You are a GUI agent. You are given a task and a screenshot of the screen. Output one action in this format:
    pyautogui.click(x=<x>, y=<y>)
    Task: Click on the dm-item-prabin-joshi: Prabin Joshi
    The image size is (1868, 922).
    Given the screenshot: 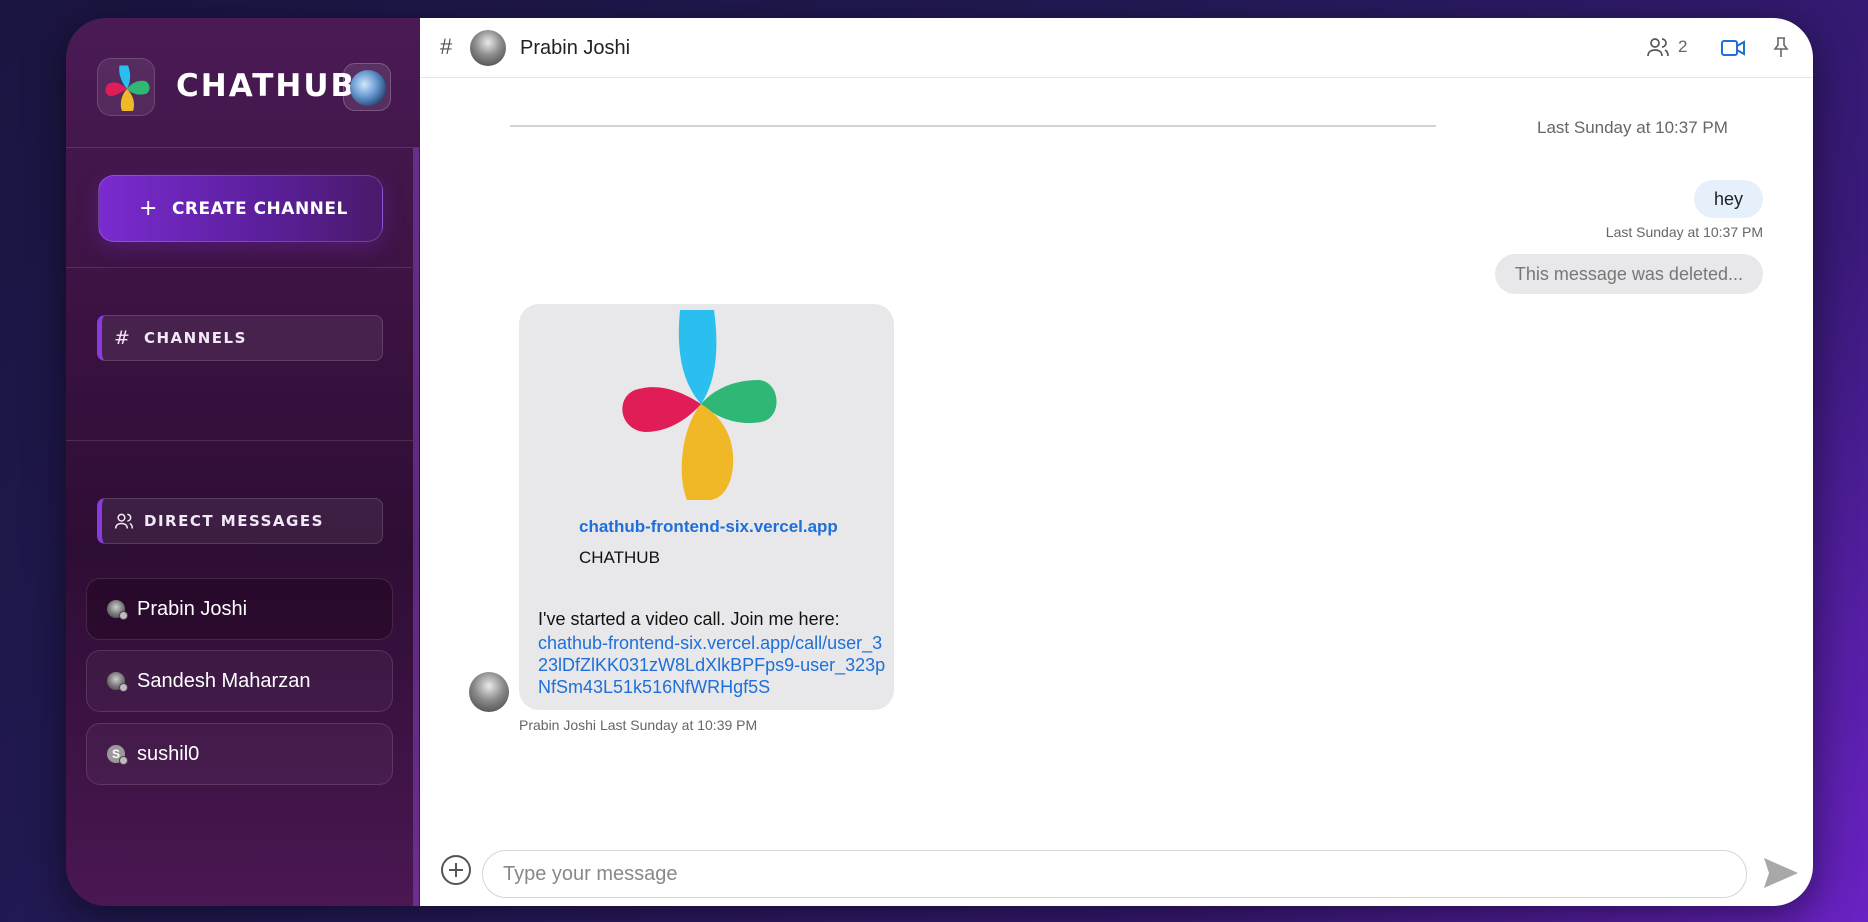 What is the action you would take?
    pyautogui.click(x=239, y=609)
    